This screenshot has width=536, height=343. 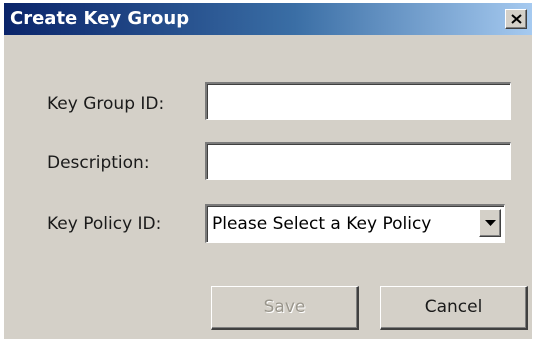 What do you see at coordinates (104, 224) in the screenshot?
I see `key-policy-id-label: Key Policy ID:` at bounding box center [104, 224].